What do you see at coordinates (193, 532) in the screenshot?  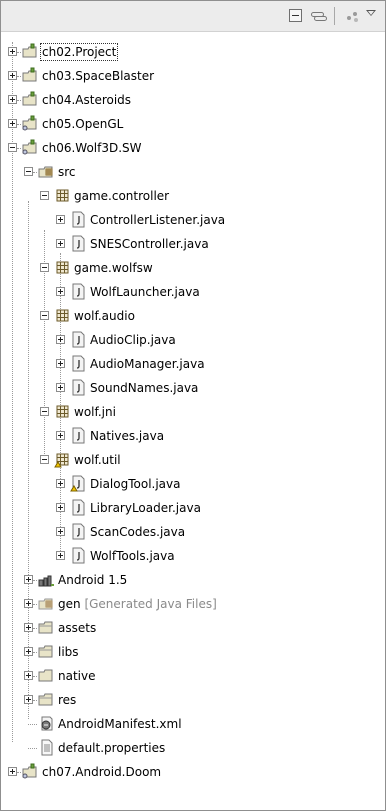 I see `tree-item-java-file: ScanCodes.java` at bounding box center [193, 532].